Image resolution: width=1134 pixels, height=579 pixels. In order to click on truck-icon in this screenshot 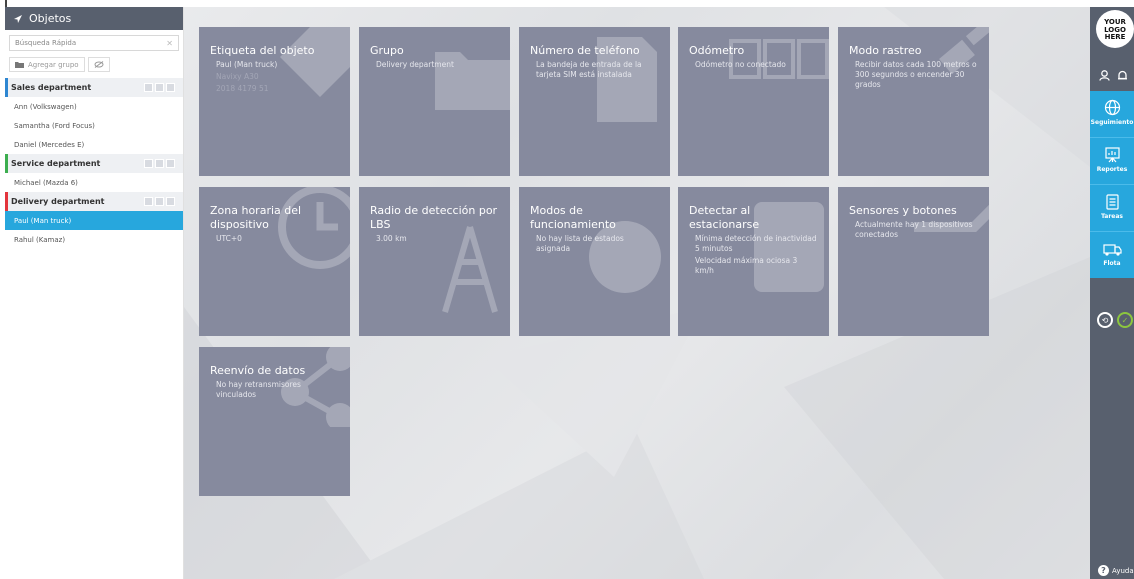, I will do `click(1112, 250)`.